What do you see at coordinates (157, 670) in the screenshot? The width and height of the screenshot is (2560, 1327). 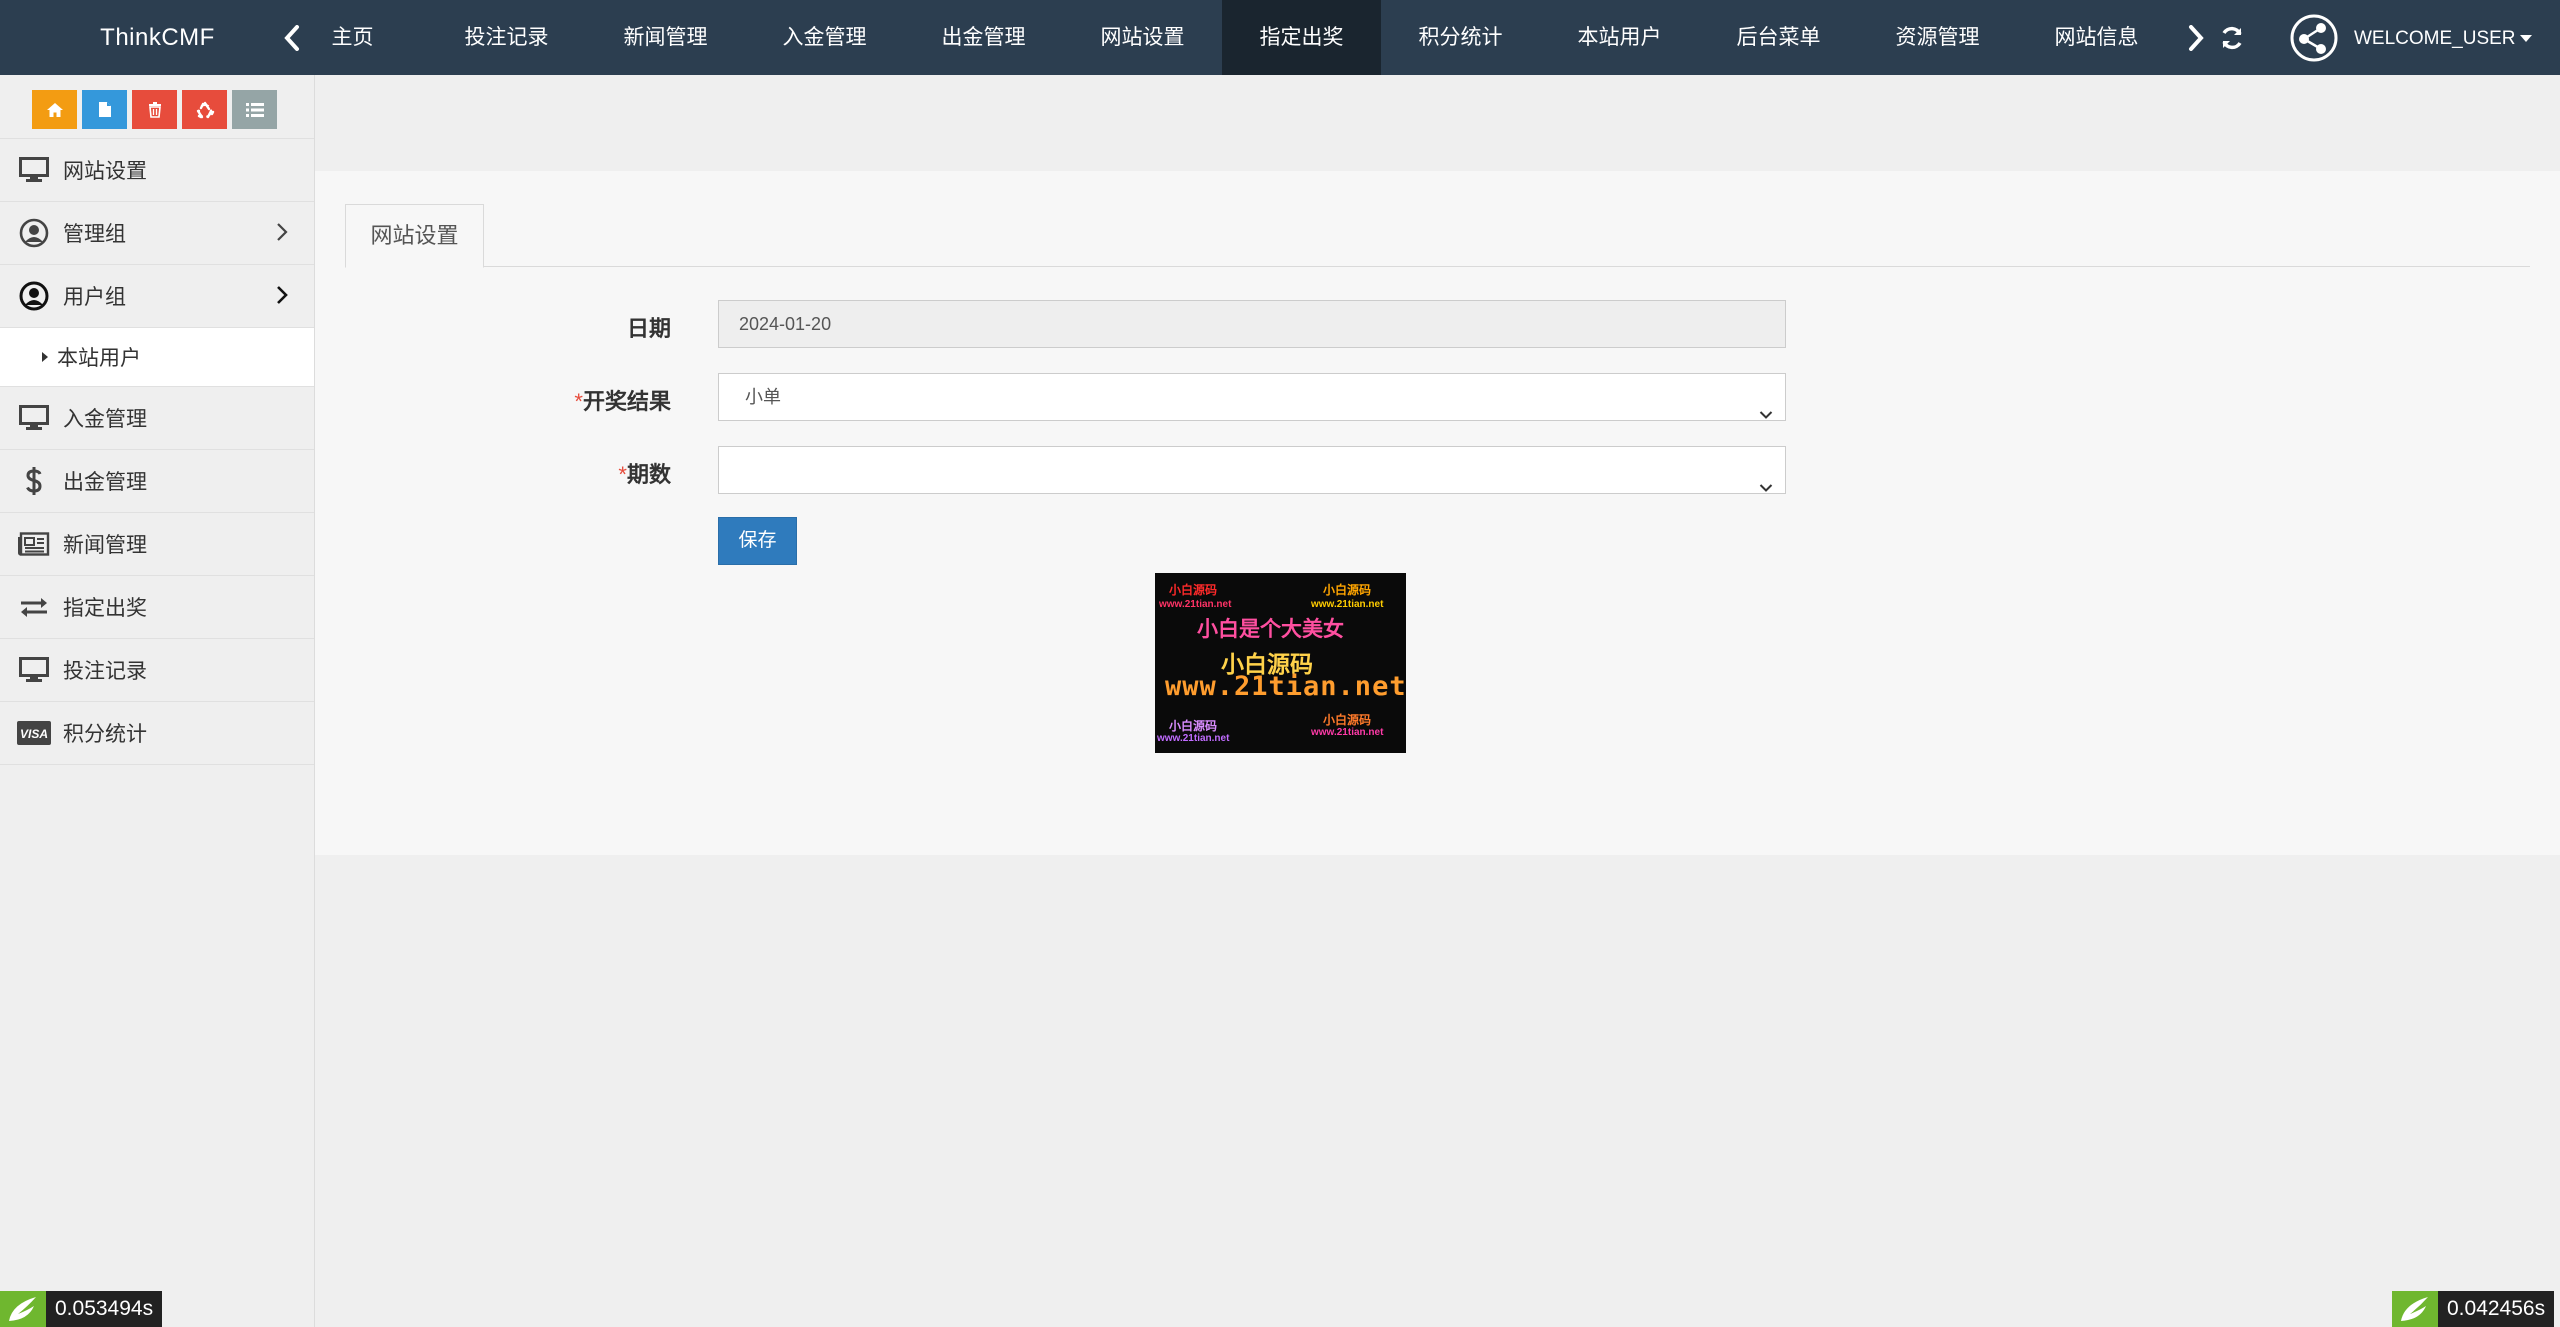 I see `sidebar-item-bet-records: 投注记录` at bounding box center [157, 670].